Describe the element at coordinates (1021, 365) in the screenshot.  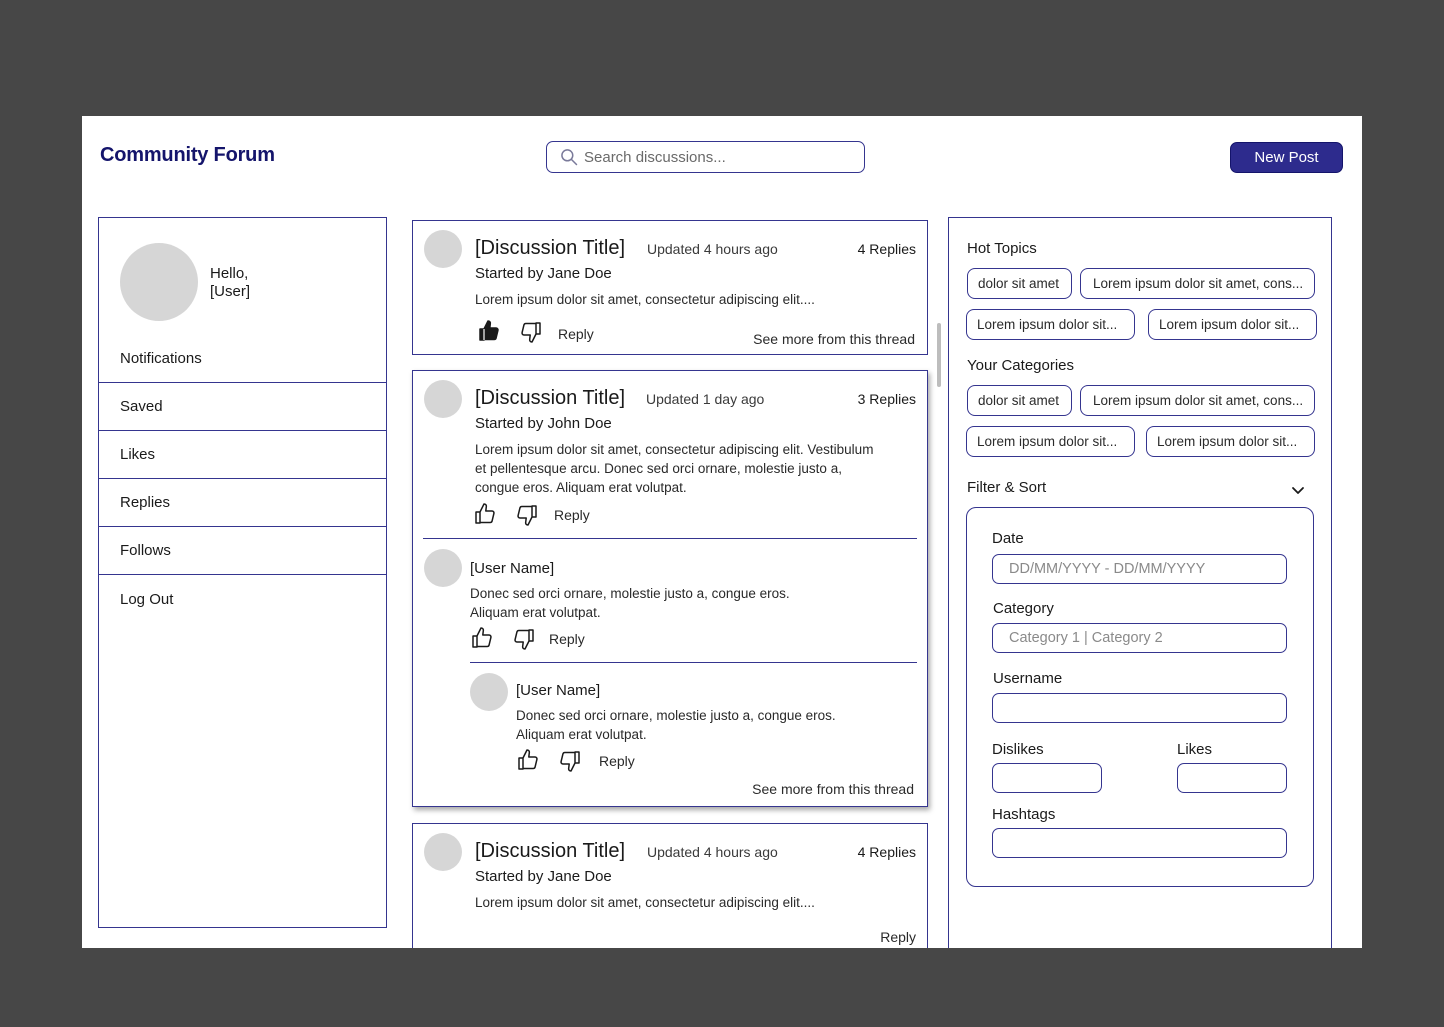
I see `your-categories-heading: Your Categories` at that location.